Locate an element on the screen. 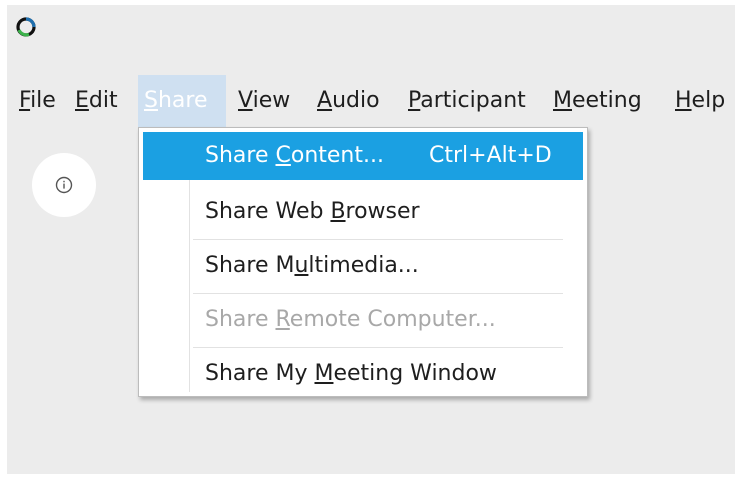  share-content-item: Share Content... Ctrl+Alt+D is located at coordinates (363, 156).